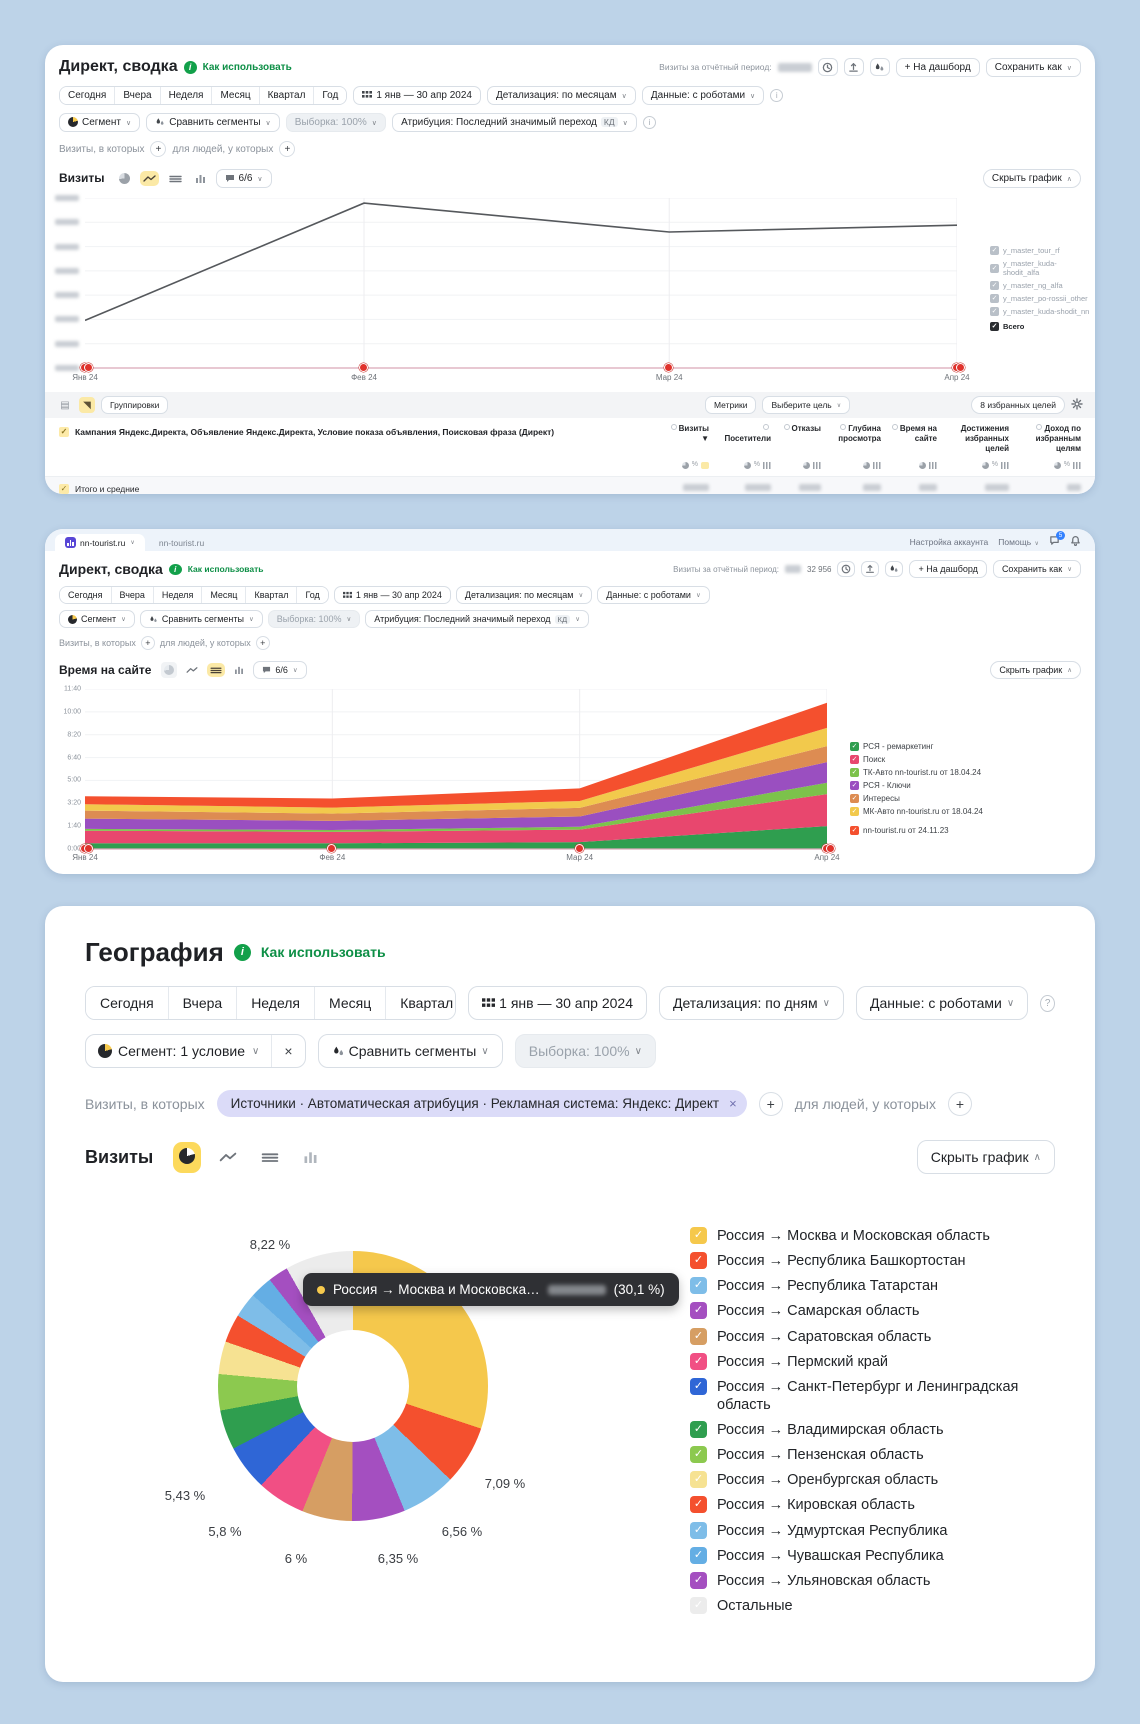 Image resolution: width=1140 pixels, height=1724 pixels. I want to click on legend-item: ✓ Россия → Ульяновская область, so click(855, 1580).